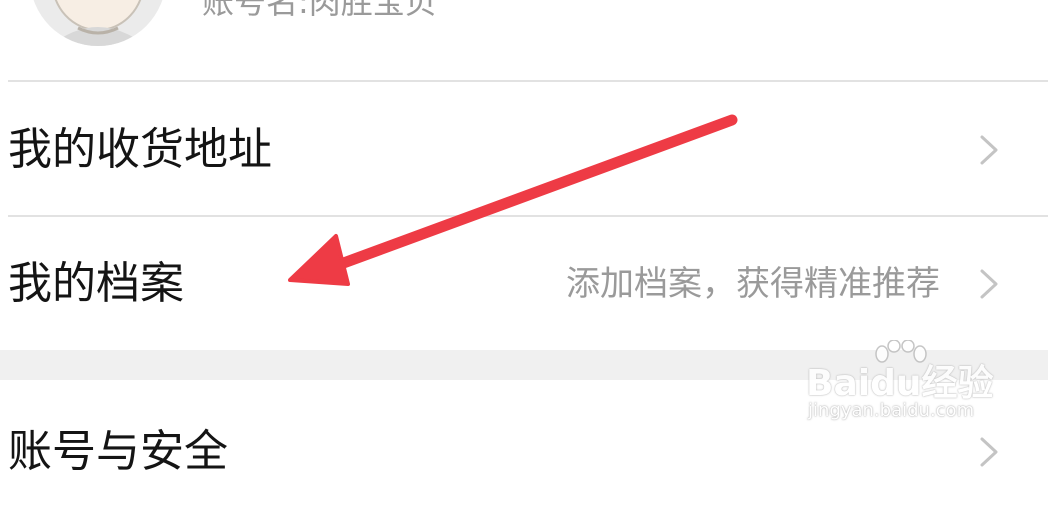 The width and height of the screenshot is (1048, 524). What do you see at coordinates (140, 149) in the screenshot?
I see `menu-item-label: 我的收货地址` at bounding box center [140, 149].